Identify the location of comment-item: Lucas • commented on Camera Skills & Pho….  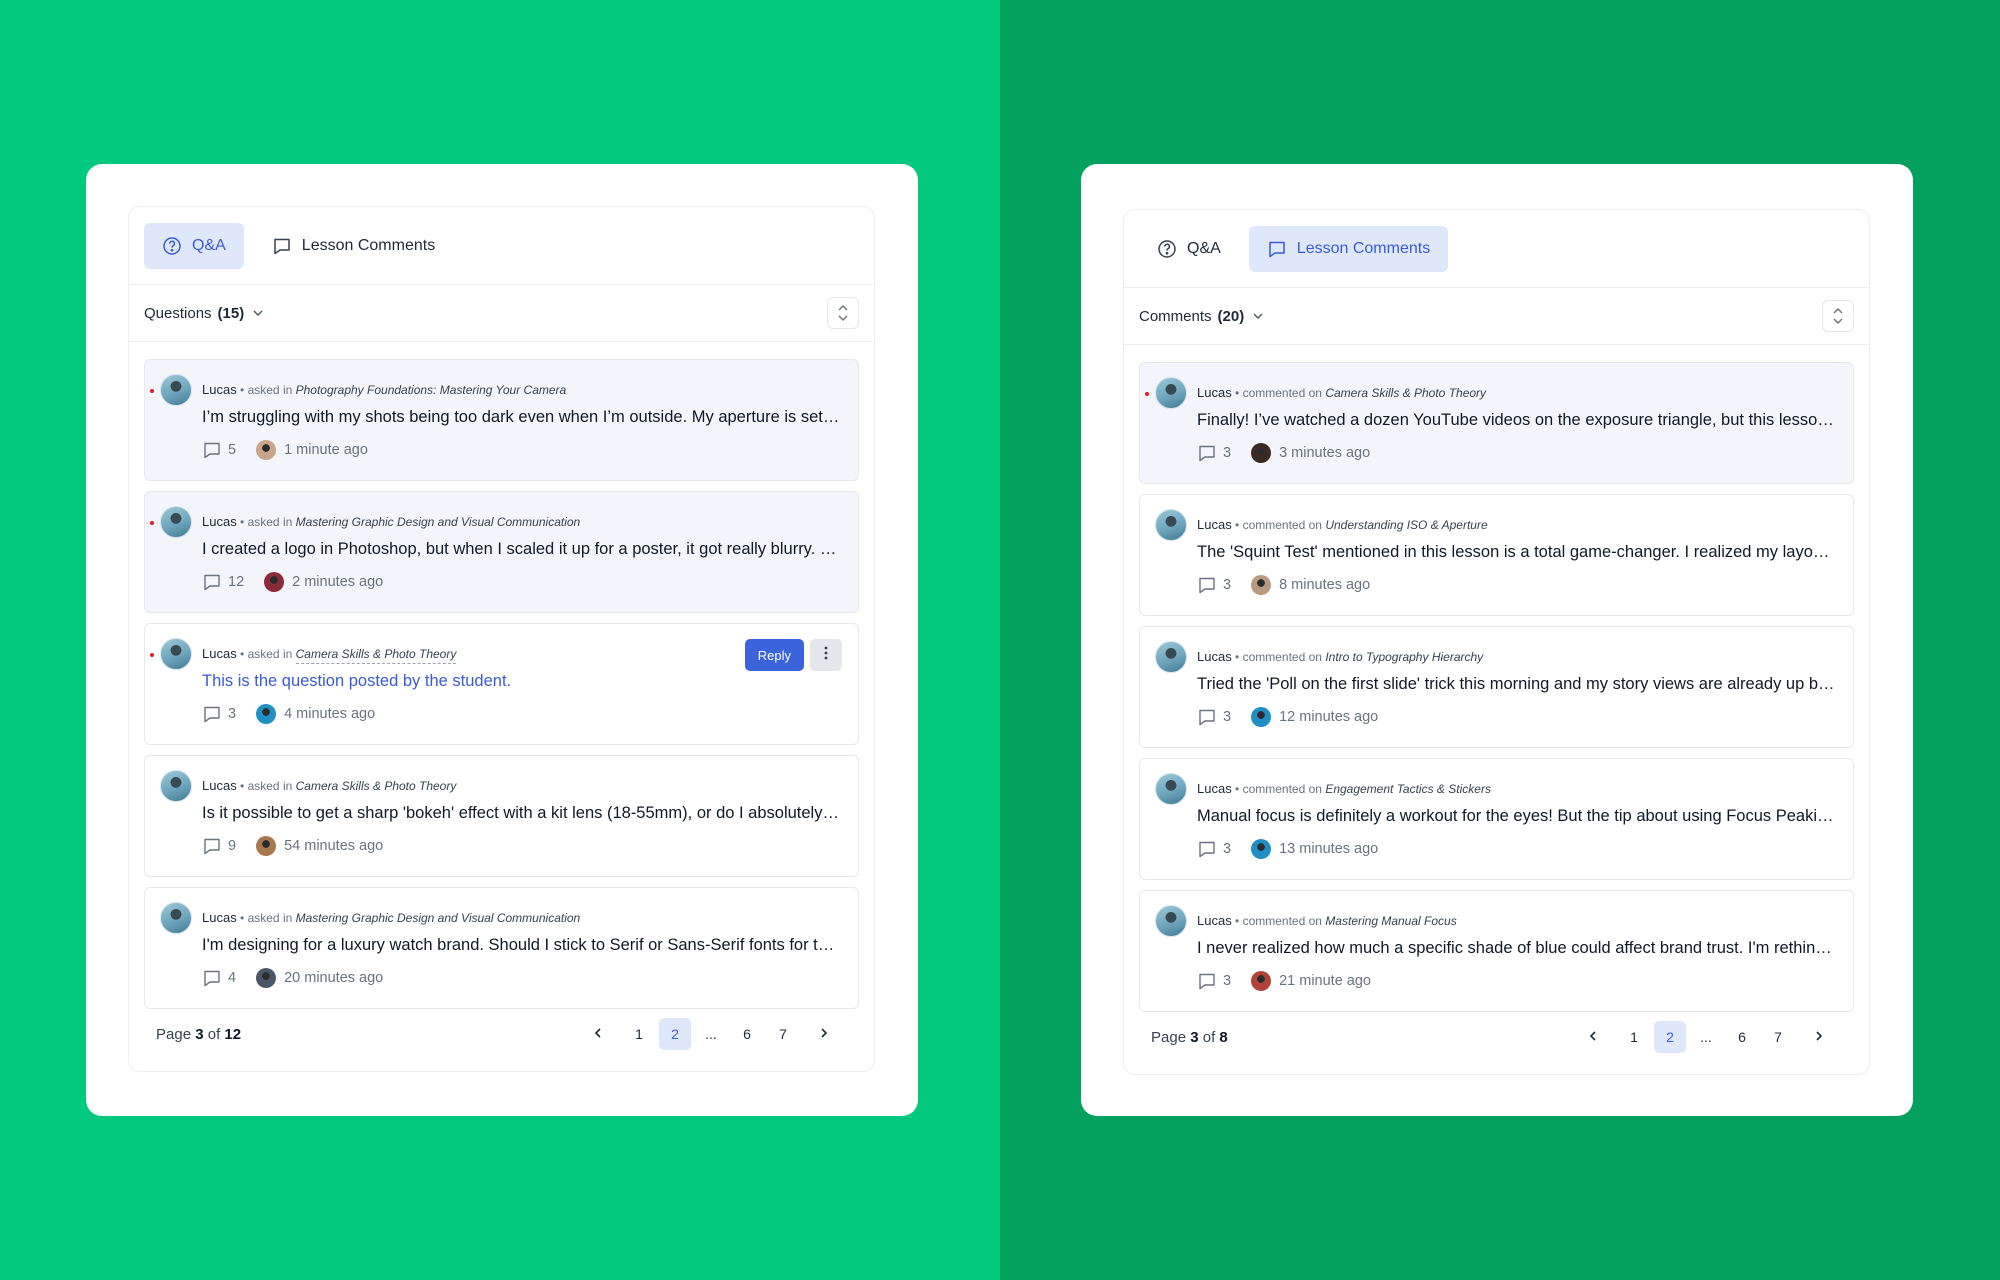
(1496, 423).